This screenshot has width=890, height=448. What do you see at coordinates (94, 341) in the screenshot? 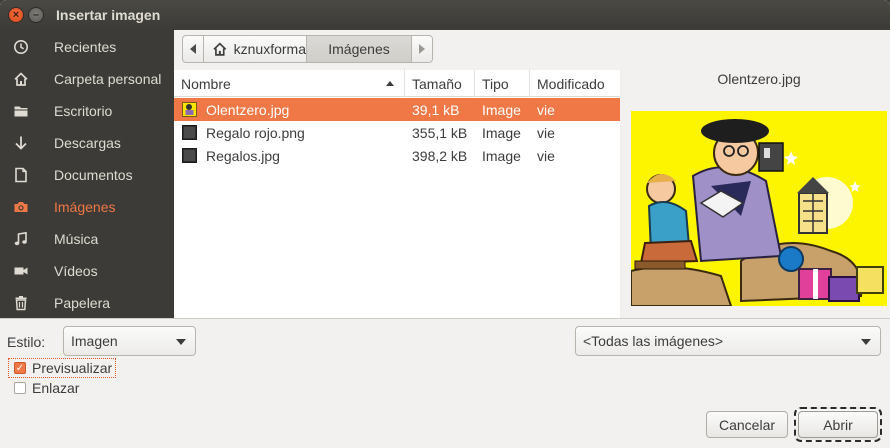
I see `style-dropdown-value: Imagen` at bounding box center [94, 341].